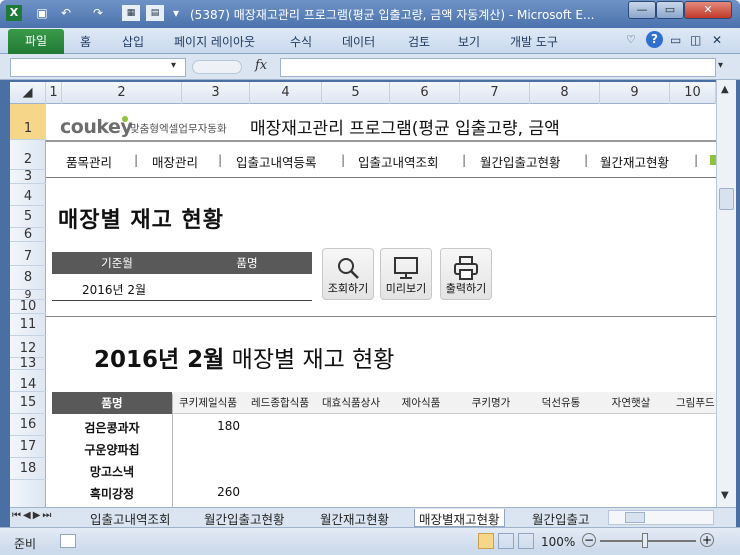 Image resolution: width=740 pixels, height=555 pixels. Describe the element at coordinates (645, 540) in the screenshot. I see `zoom-slider-thumb` at that location.